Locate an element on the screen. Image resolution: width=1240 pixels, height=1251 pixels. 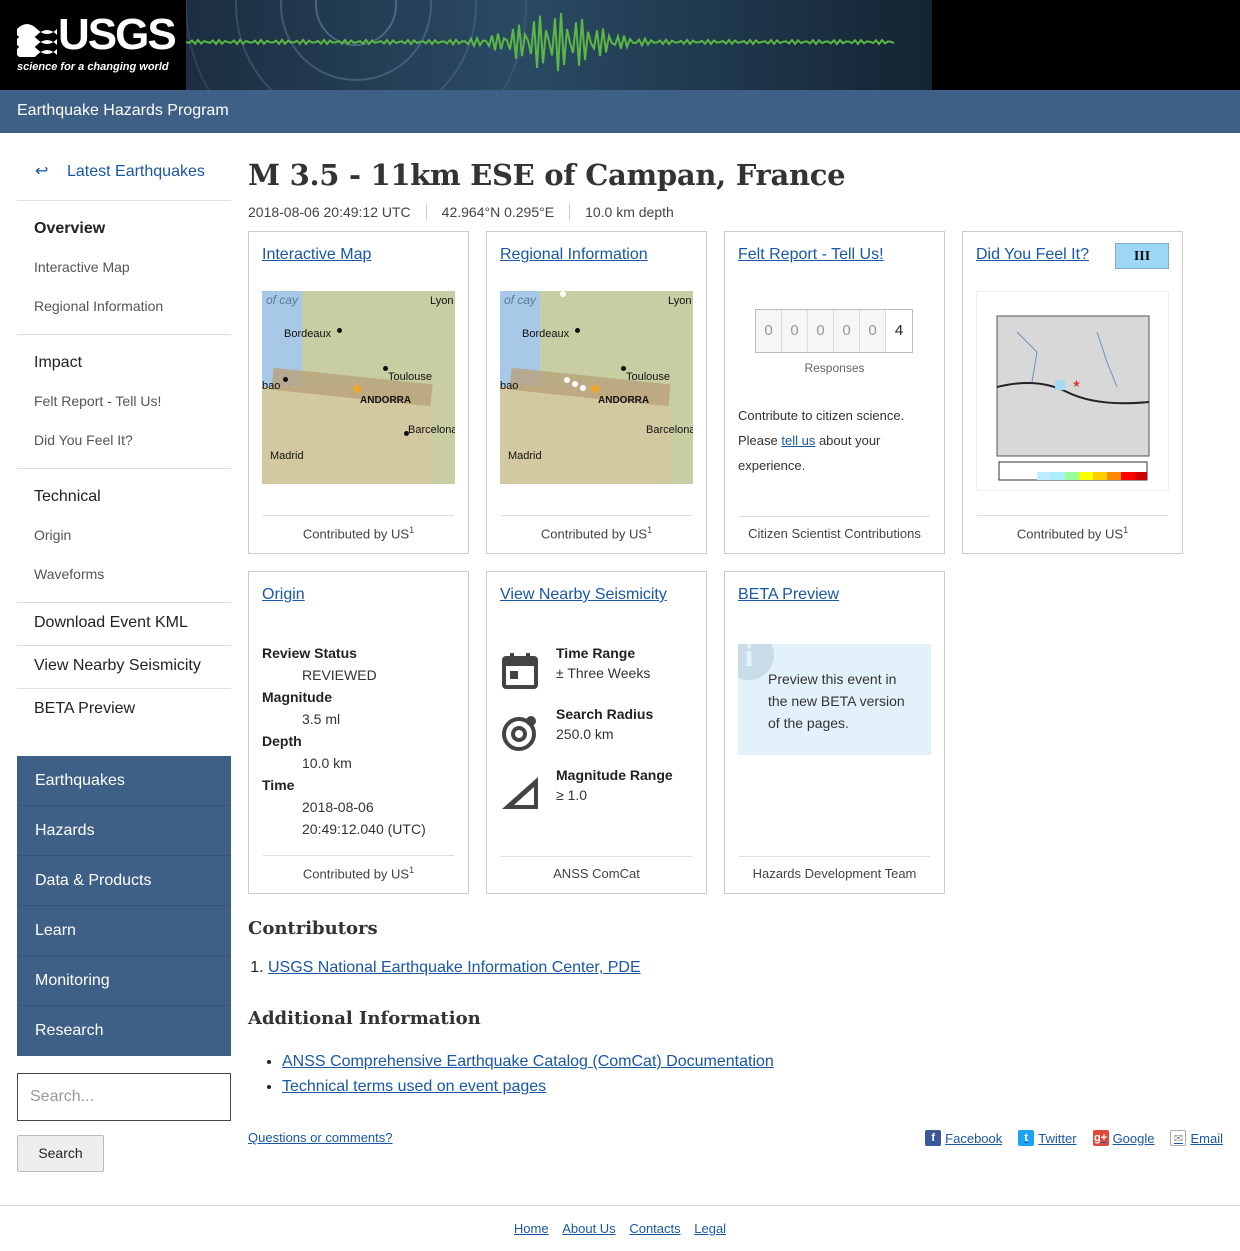
nav-download-kml: Download Event KML is located at coordinates (124, 624).